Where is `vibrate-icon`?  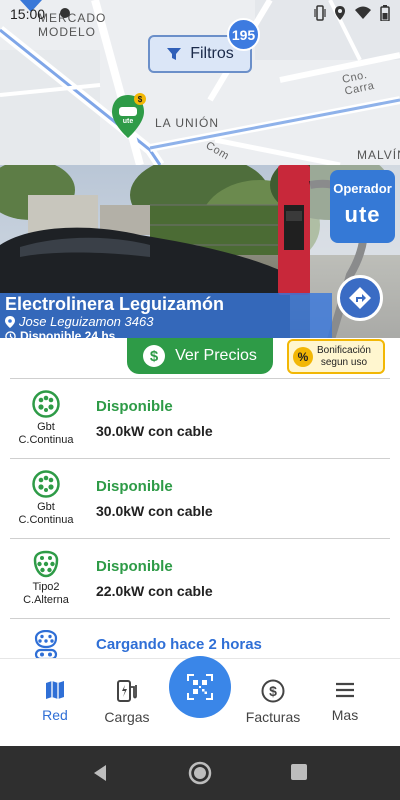 vibrate-icon is located at coordinates (320, 13).